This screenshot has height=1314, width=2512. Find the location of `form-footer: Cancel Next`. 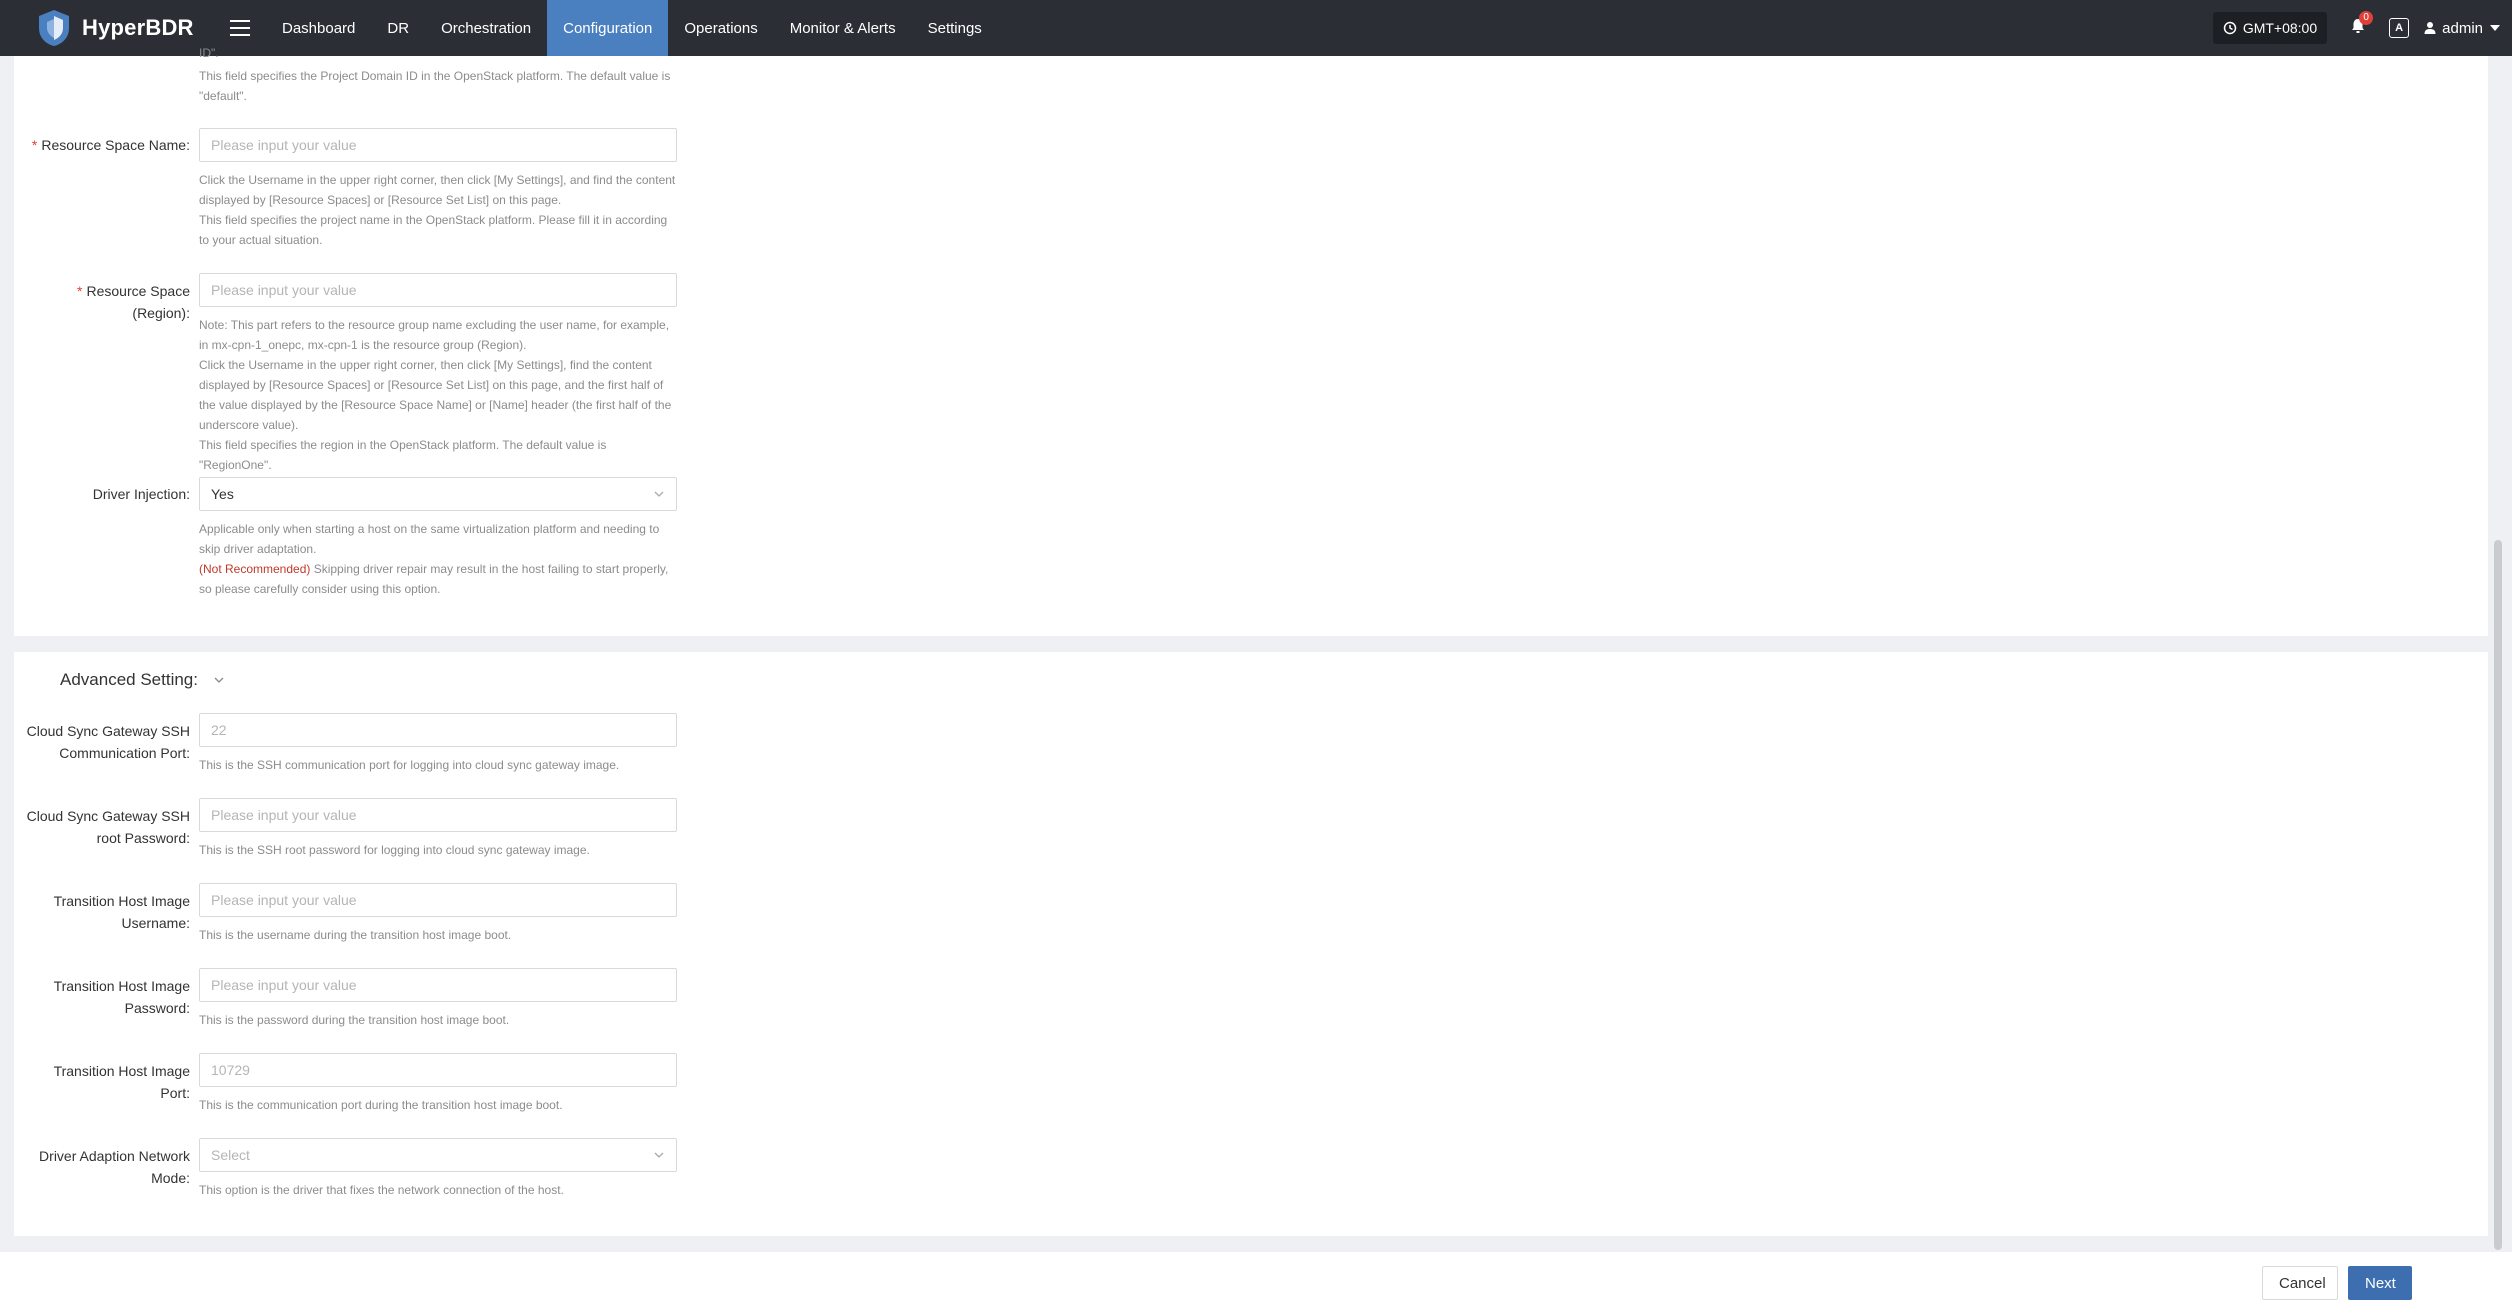

form-footer: Cancel Next is located at coordinates (1256, 1283).